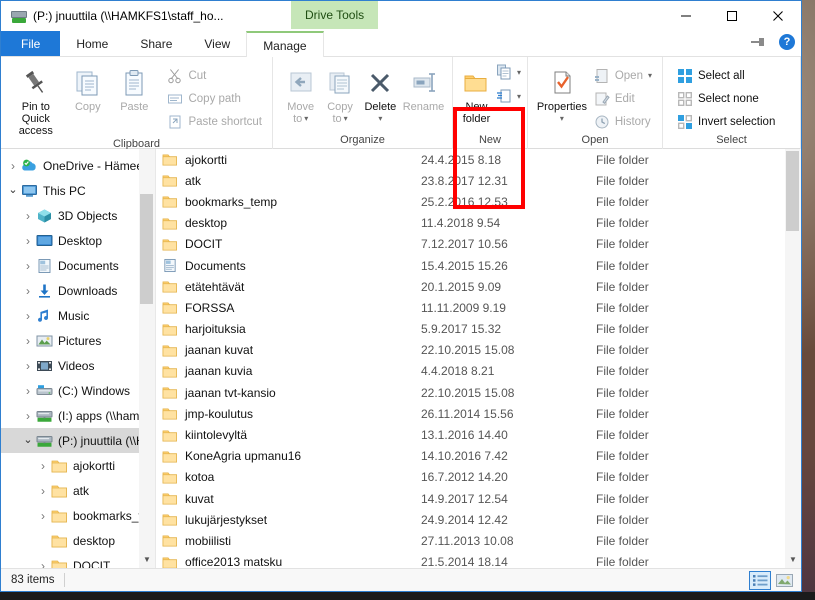 The image size is (815, 600). What do you see at coordinates (470, 223) in the screenshot?
I see `file-row: desktop 11.4.2018 9.54 File folder` at bounding box center [470, 223].